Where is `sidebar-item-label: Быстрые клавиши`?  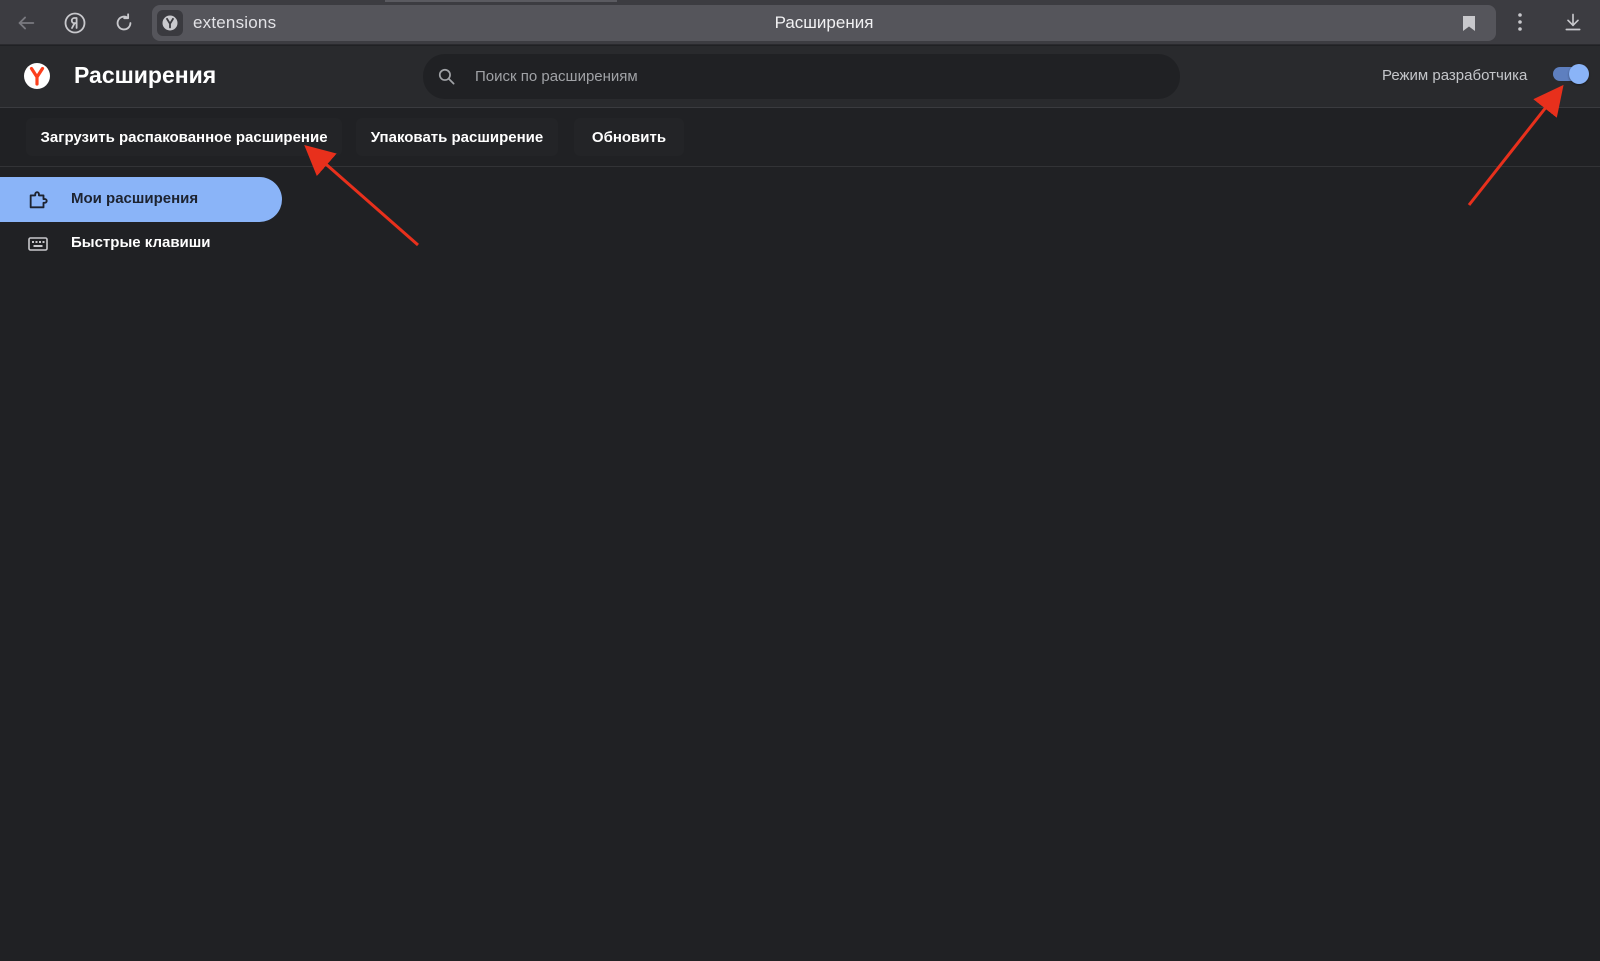
sidebar-item-label: Быстрые клавиши is located at coordinates (141, 242).